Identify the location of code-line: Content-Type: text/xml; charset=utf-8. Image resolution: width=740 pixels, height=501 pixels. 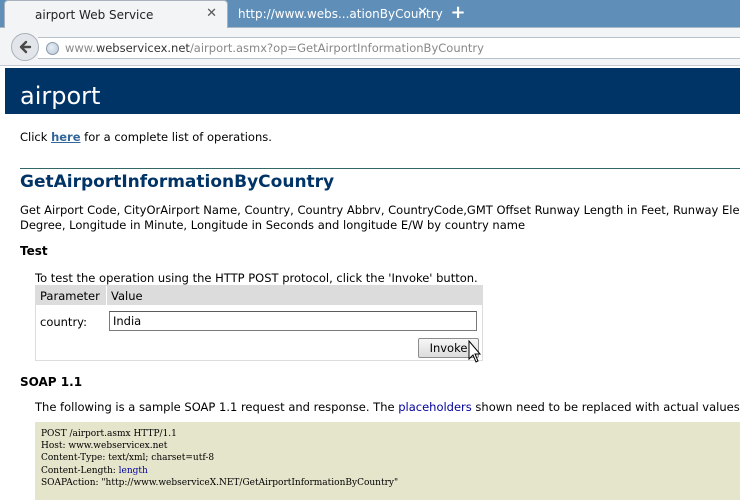
(128, 458).